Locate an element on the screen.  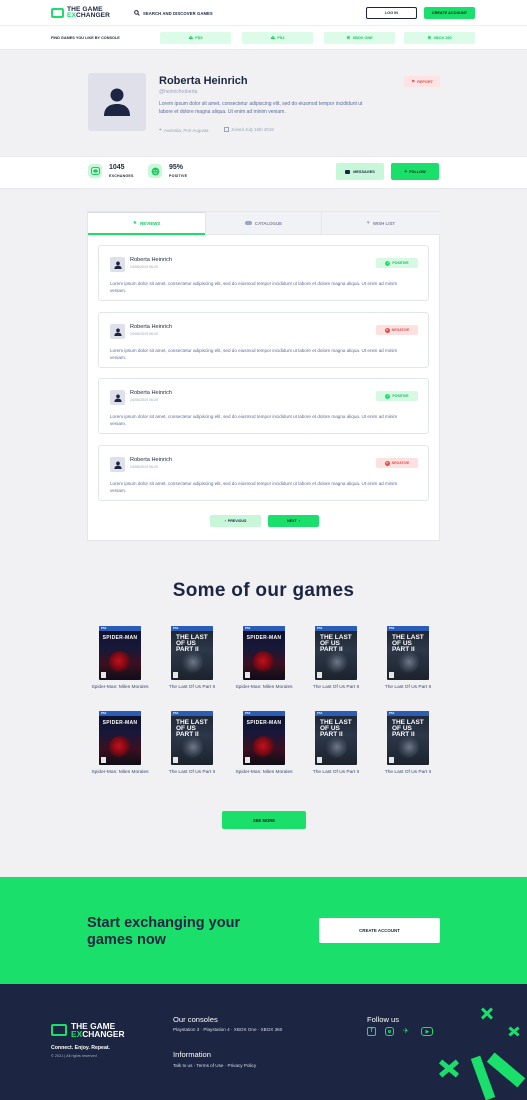
next-page-button: NEXT › is located at coordinates (293, 521).